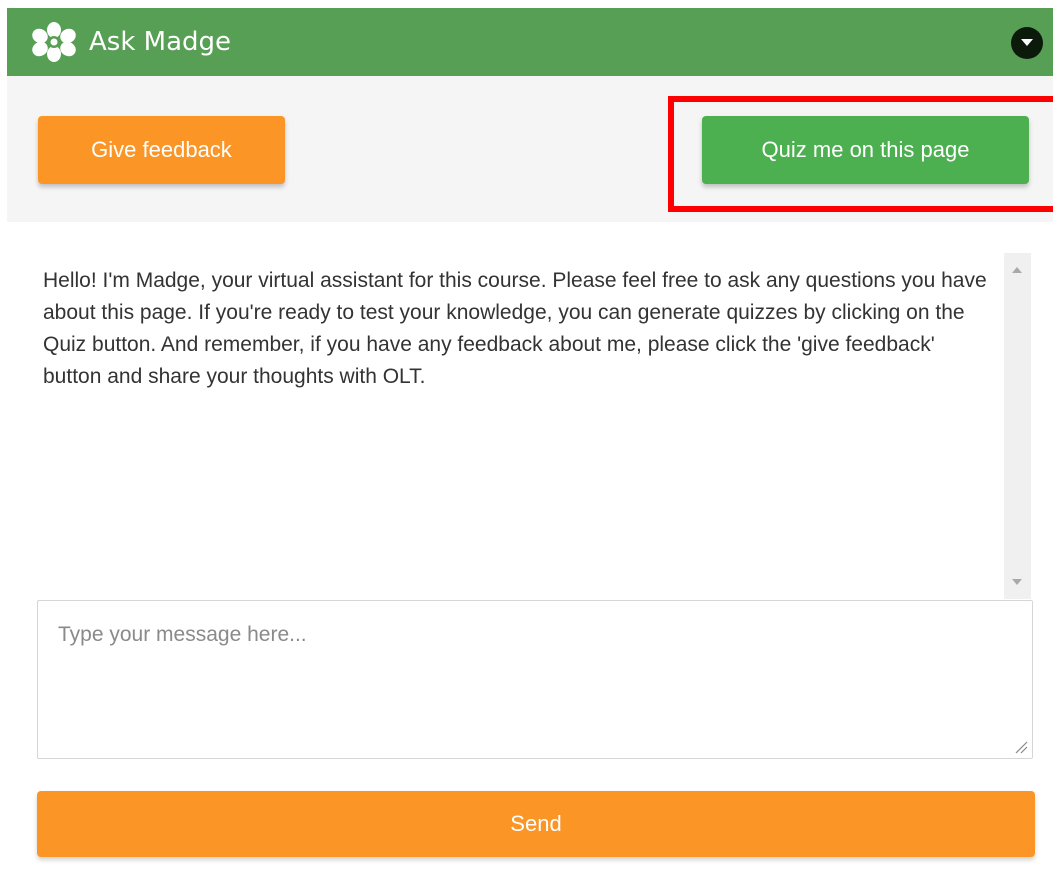  I want to click on give-feedback-button: Give feedback, so click(161, 150).